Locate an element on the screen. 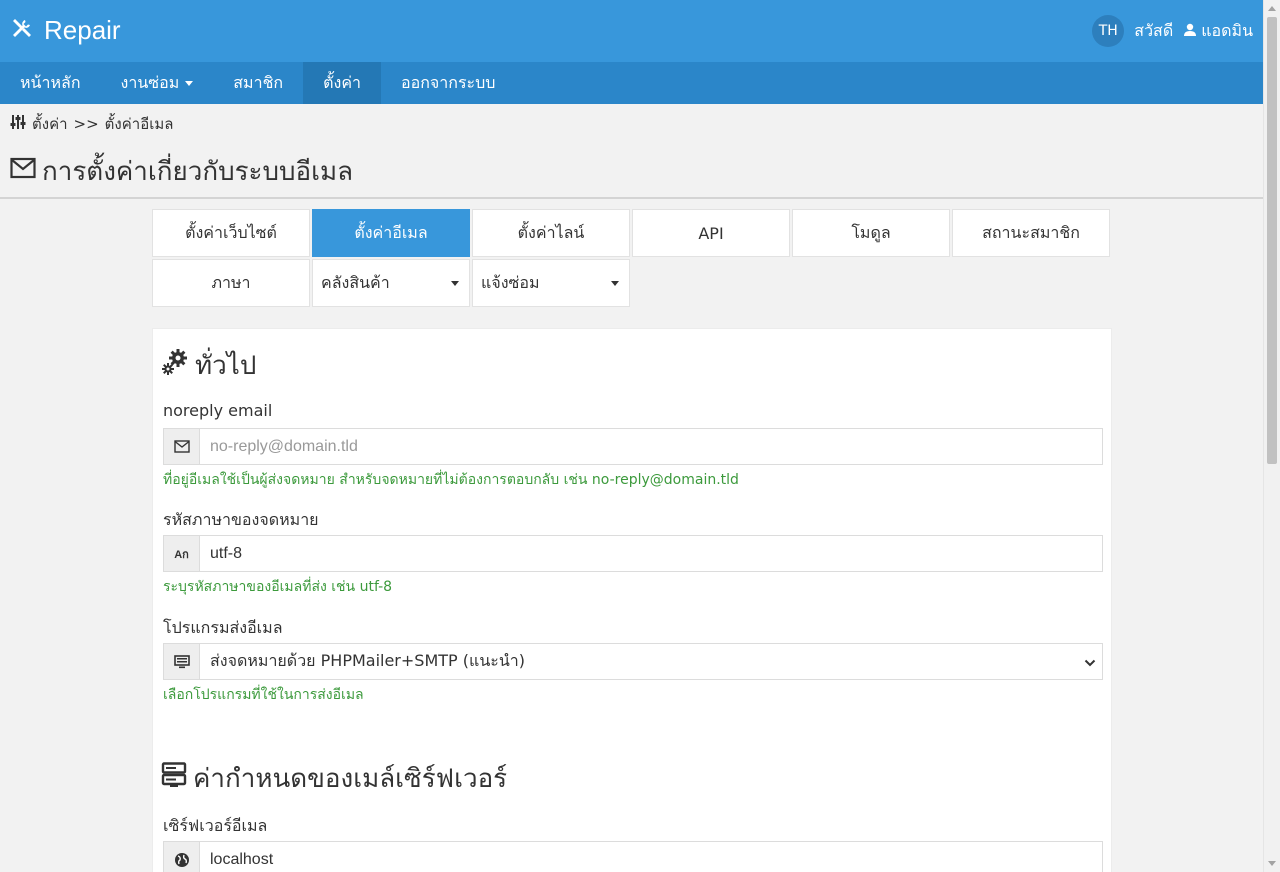 The width and height of the screenshot is (1280, 872). cogs-icon is located at coordinates (175, 365).